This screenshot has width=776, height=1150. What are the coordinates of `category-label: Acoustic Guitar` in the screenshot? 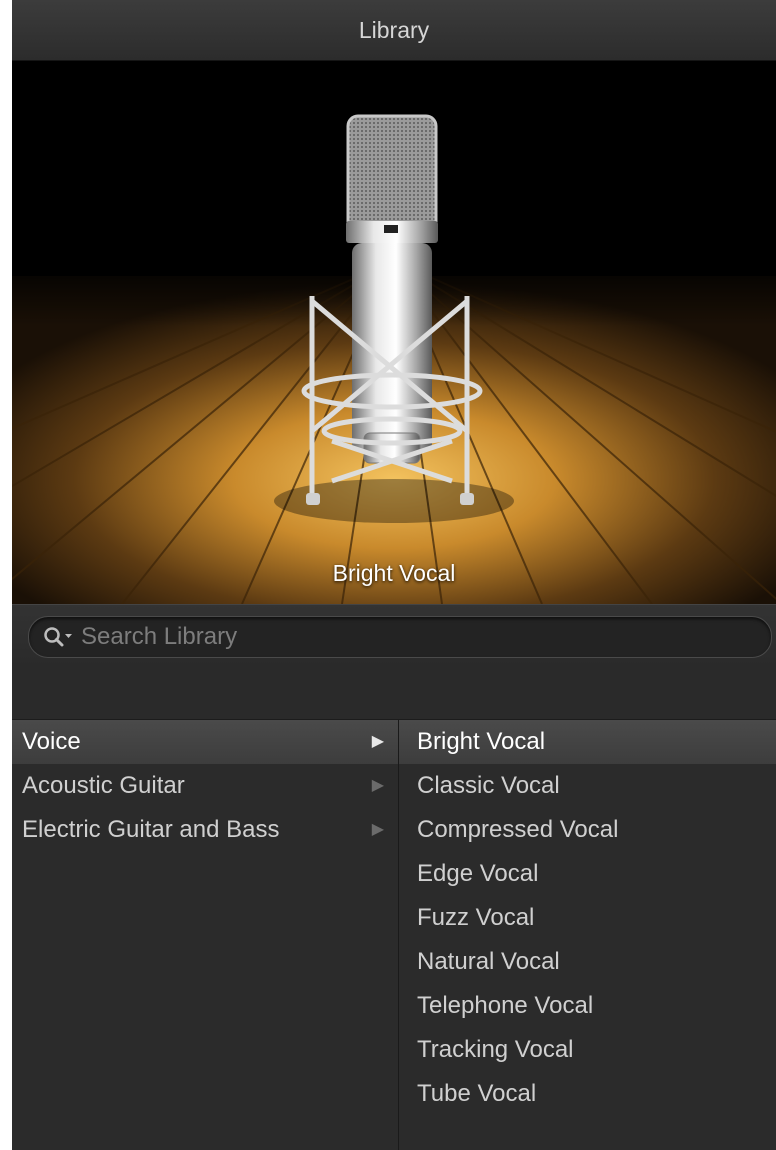 It's located at (103, 785).